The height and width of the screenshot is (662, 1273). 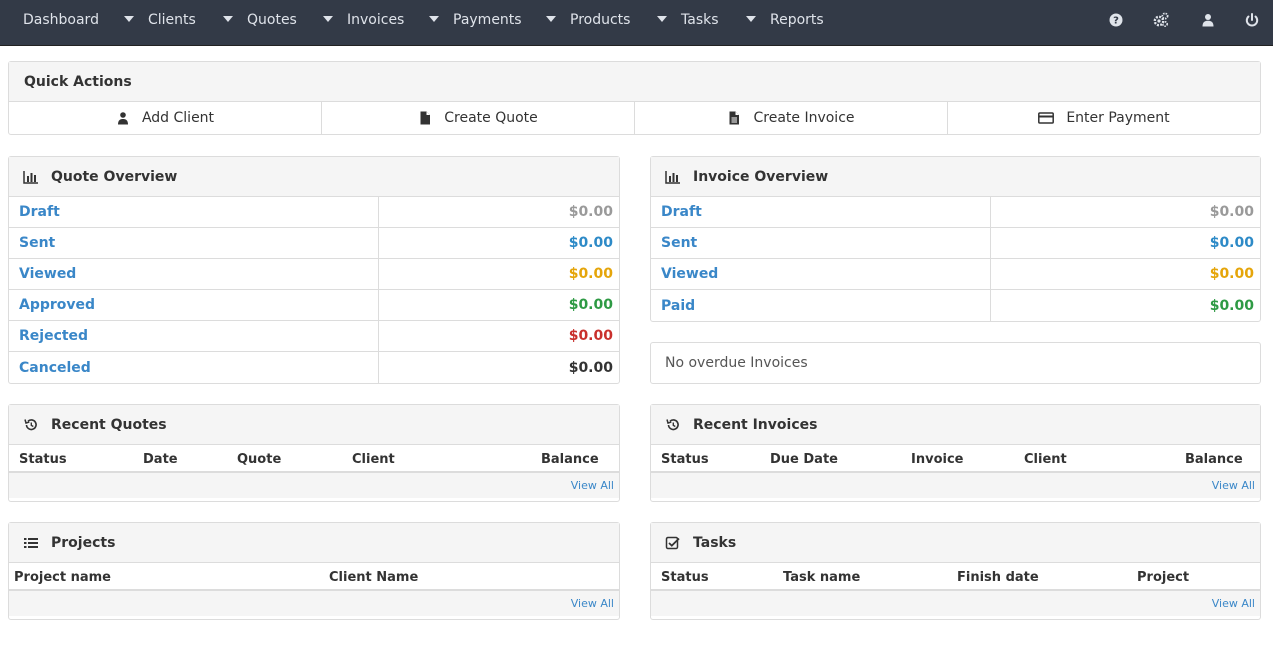 I want to click on invoice-status-viewed-link: Viewed, so click(x=821, y=274).